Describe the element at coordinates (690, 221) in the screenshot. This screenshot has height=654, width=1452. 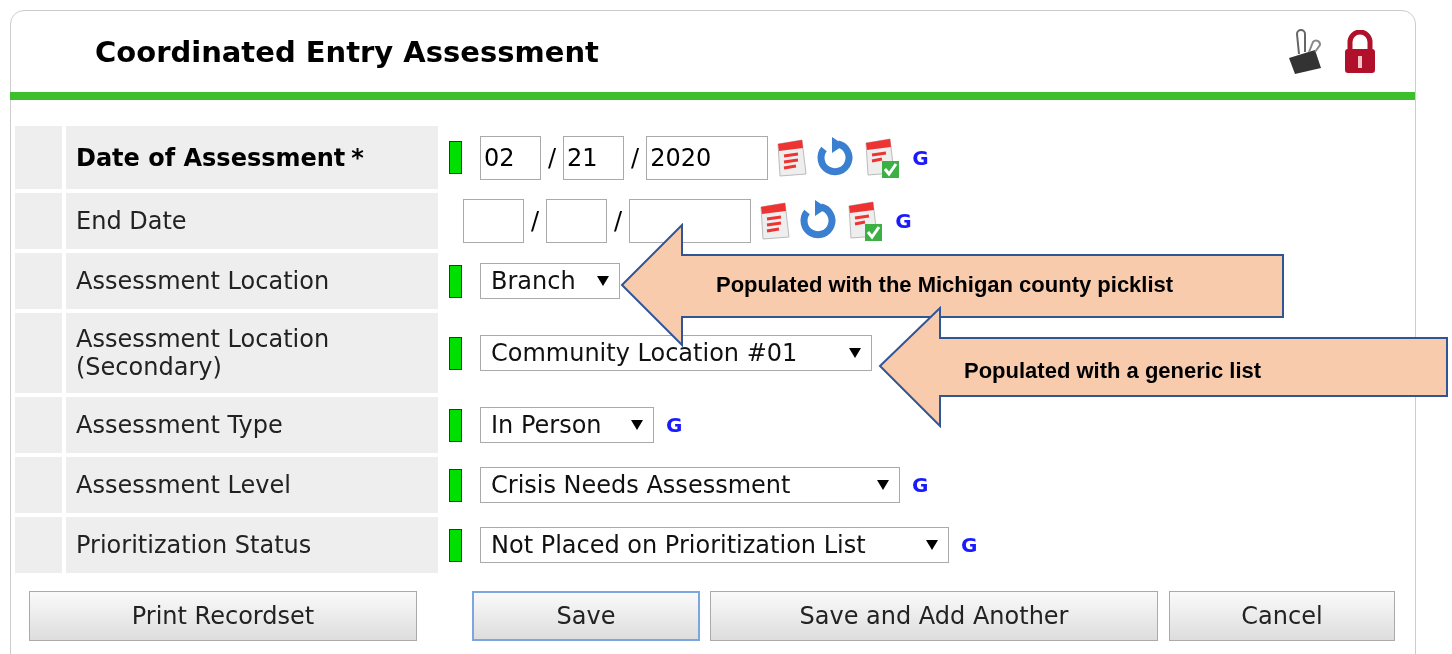
I see `year-field` at that location.